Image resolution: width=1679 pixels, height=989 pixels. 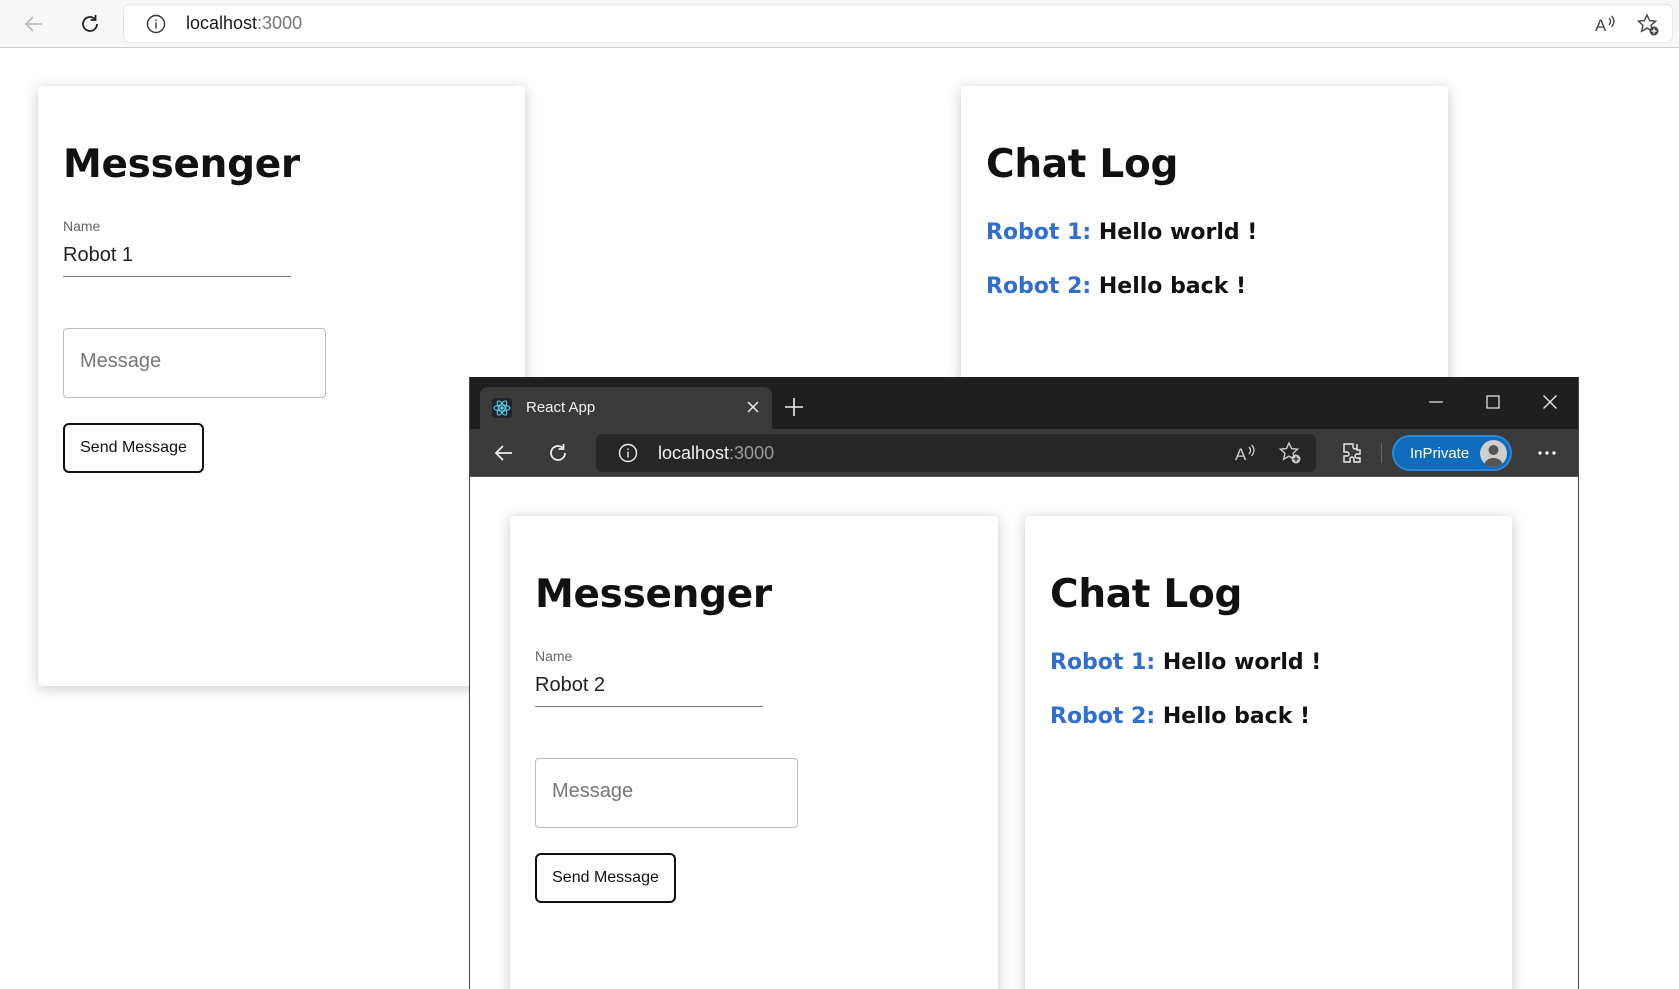 What do you see at coordinates (244, 23) in the screenshot?
I see `back-url: localhost:3000` at bounding box center [244, 23].